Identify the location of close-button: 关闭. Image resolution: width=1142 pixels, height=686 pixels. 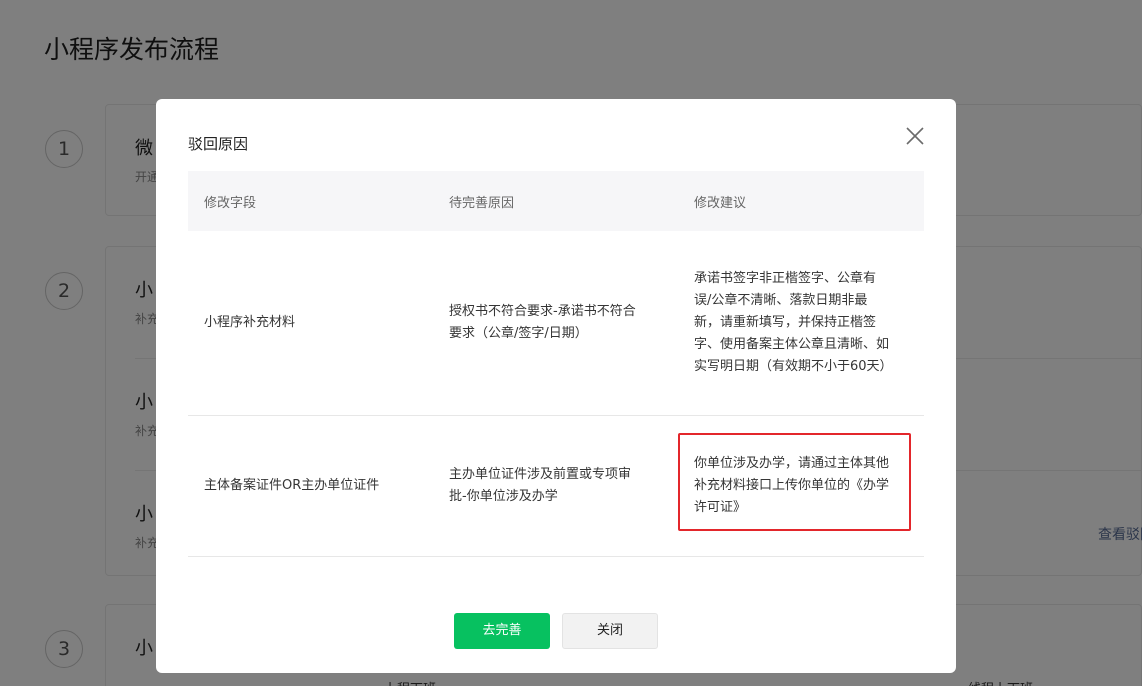
(610, 631).